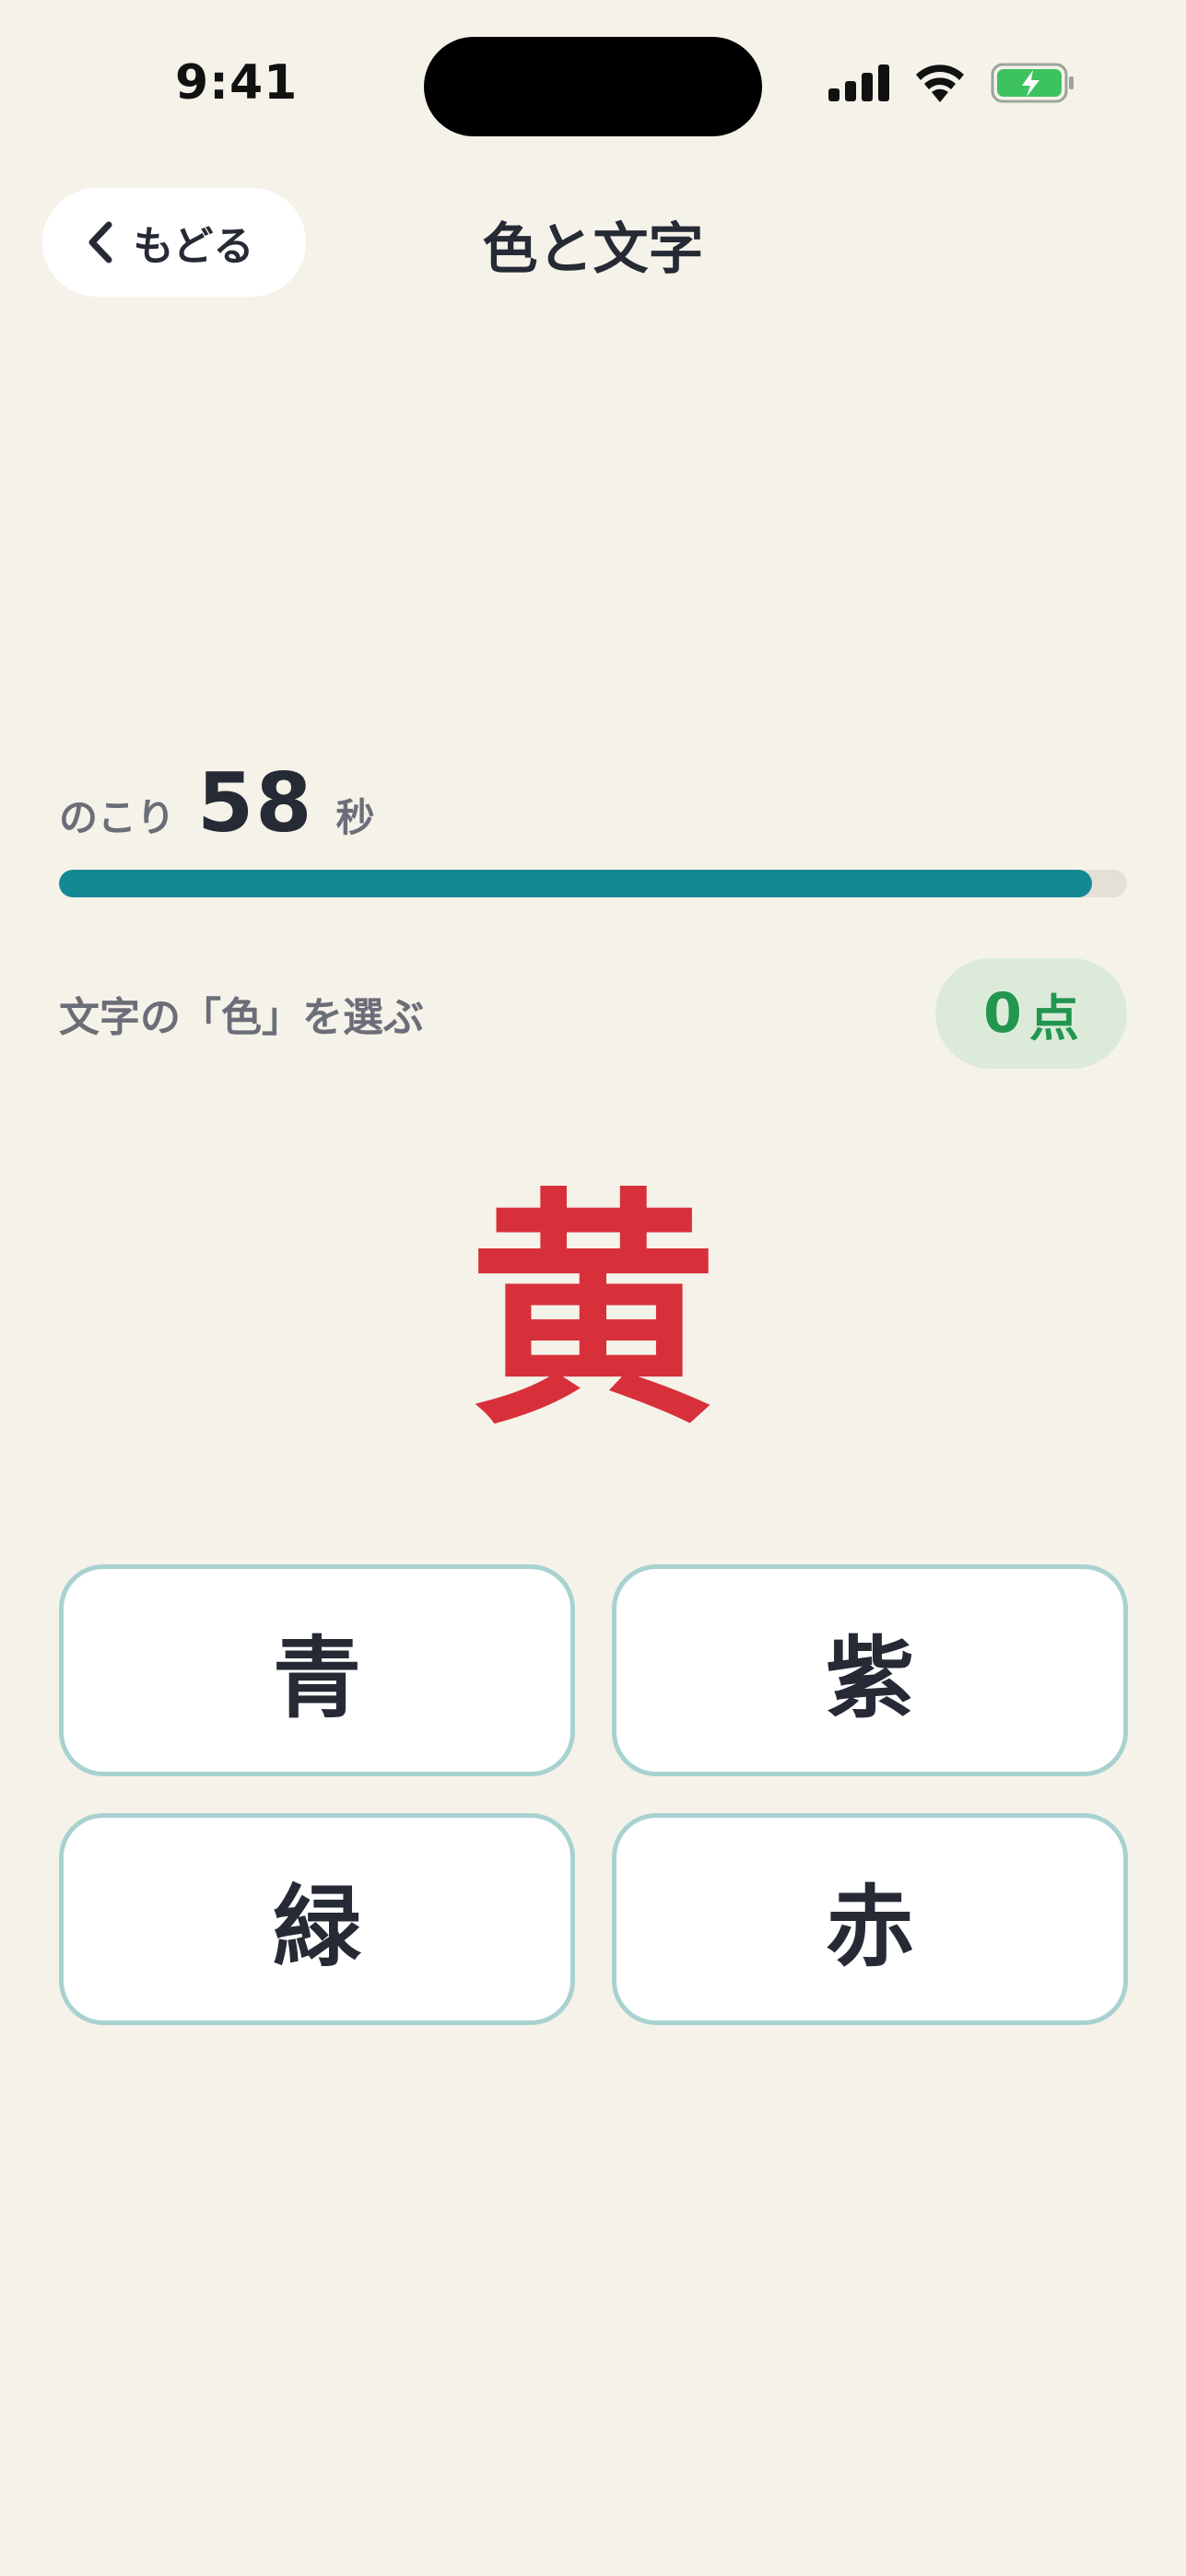 The image size is (1186, 2576). I want to click on answer-button-blue: 青, so click(317, 1670).